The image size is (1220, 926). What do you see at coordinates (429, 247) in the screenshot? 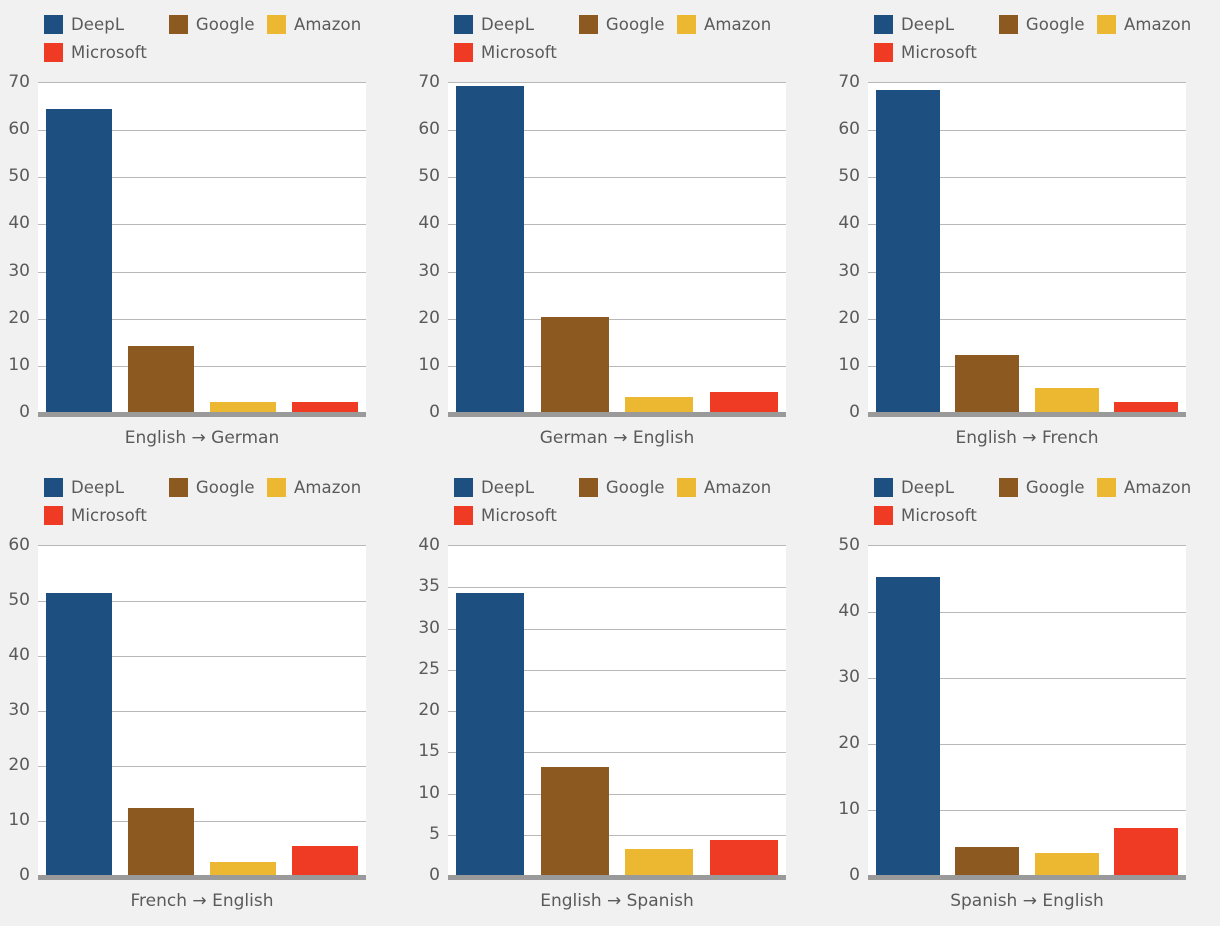
I see `y-axis: 0 10 20 30 40 50 60 70` at bounding box center [429, 247].